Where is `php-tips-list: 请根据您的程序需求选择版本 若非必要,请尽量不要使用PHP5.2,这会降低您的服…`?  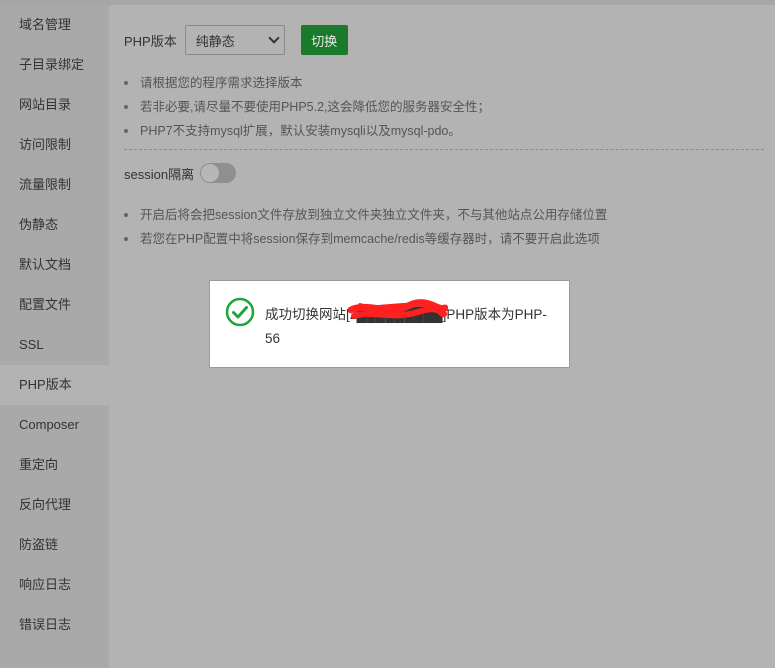
php-tips-list: 请根据您的程序需求选择版本 若非必要,请尽量不要使用PHP5.2,这会降低您的服… is located at coordinates (307, 107).